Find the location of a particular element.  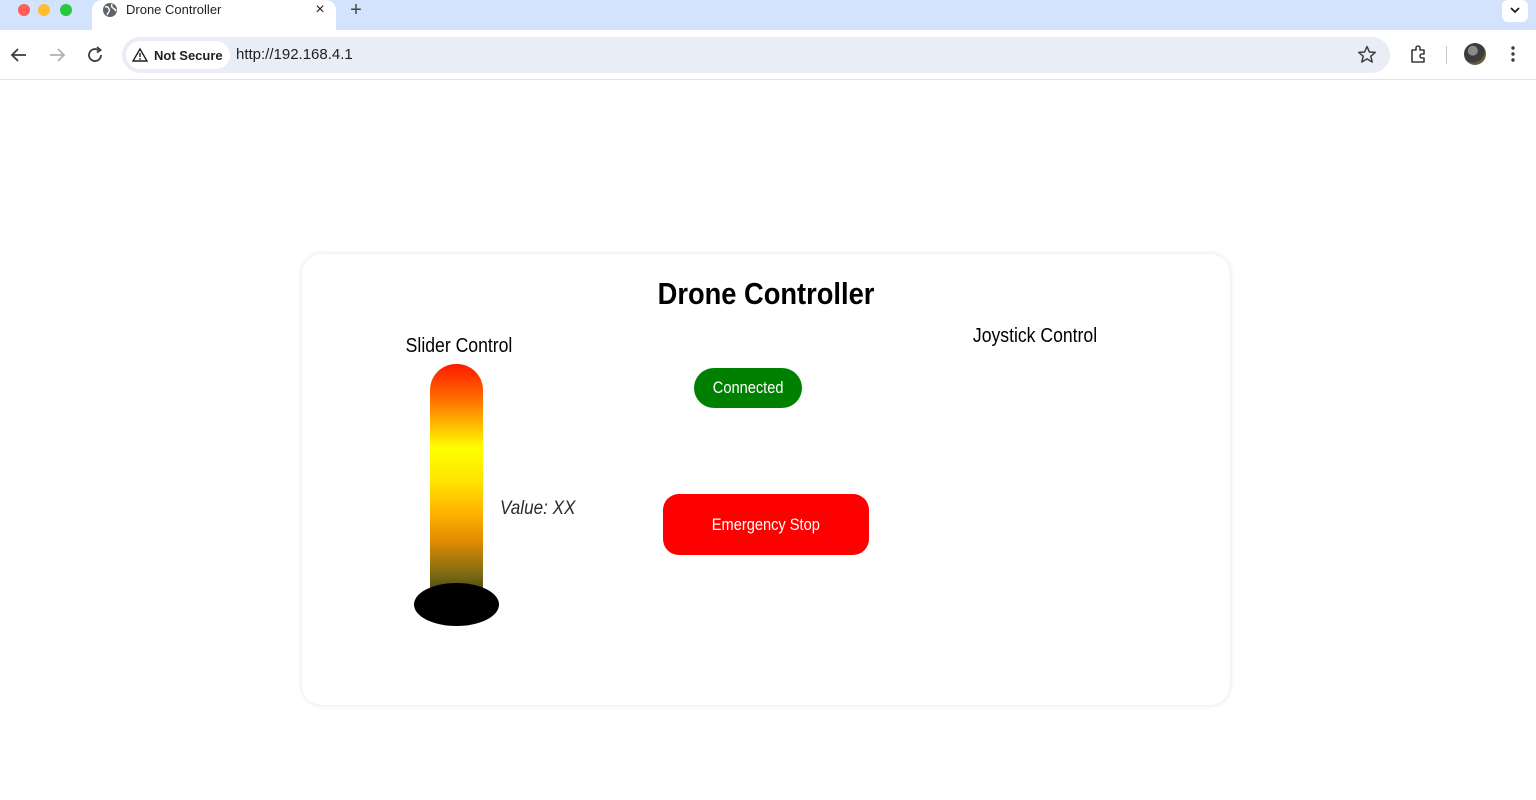

reload-icon is located at coordinates (95, 55).